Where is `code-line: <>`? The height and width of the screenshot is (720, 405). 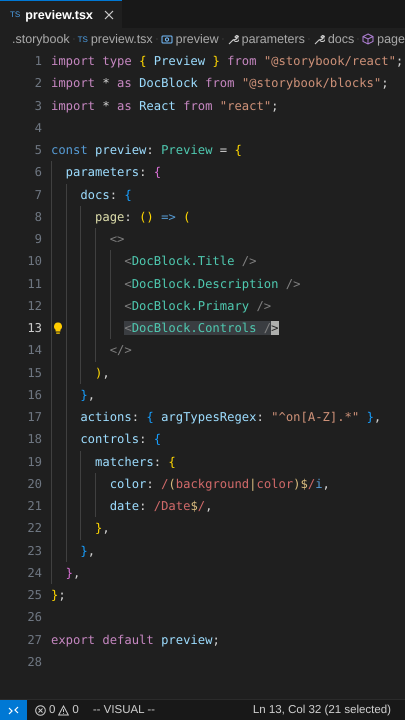 code-line: <> is located at coordinates (87, 239).